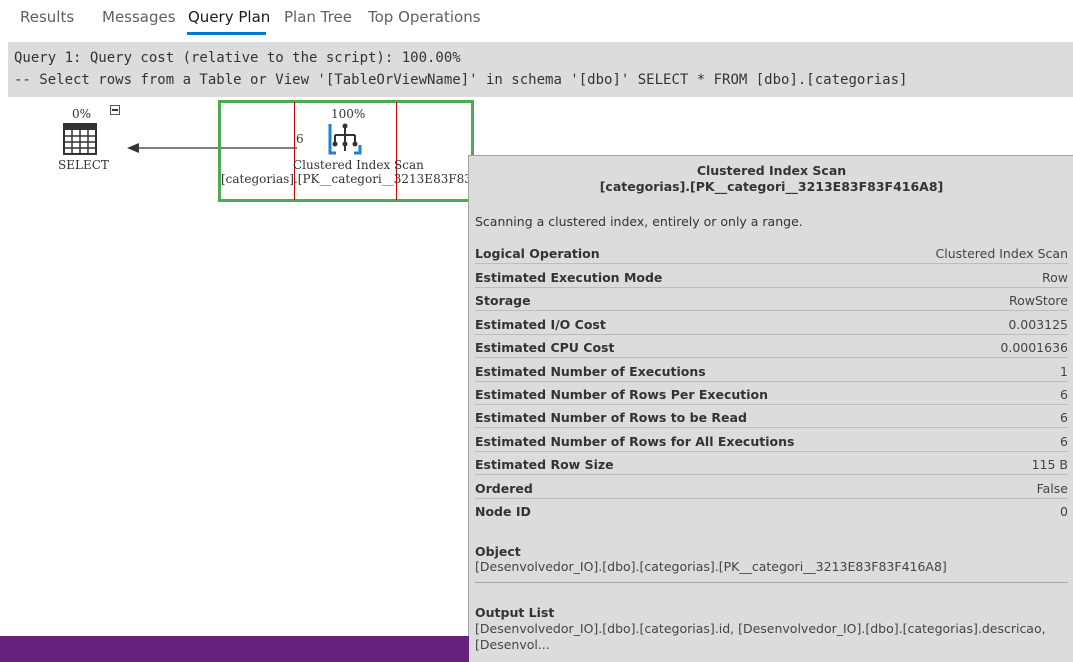 Image resolution: width=1073 pixels, height=662 pixels. I want to click on tooltip-row: Estimated Row Size 115 B, so click(771, 463).